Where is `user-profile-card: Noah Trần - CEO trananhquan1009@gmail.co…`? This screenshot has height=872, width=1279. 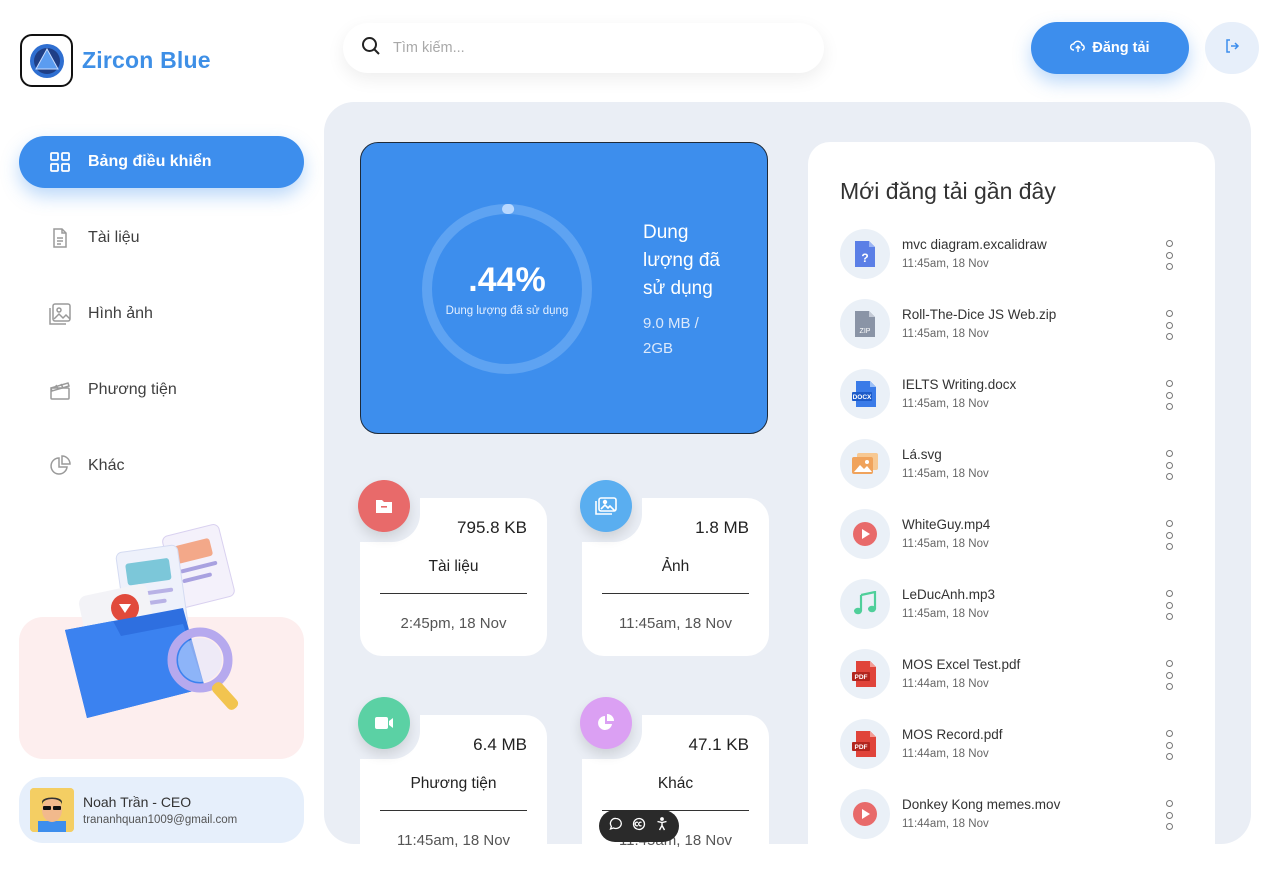 user-profile-card: Noah Trần - CEO trananhquan1009@gmail.co… is located at coordinates (161, 810).